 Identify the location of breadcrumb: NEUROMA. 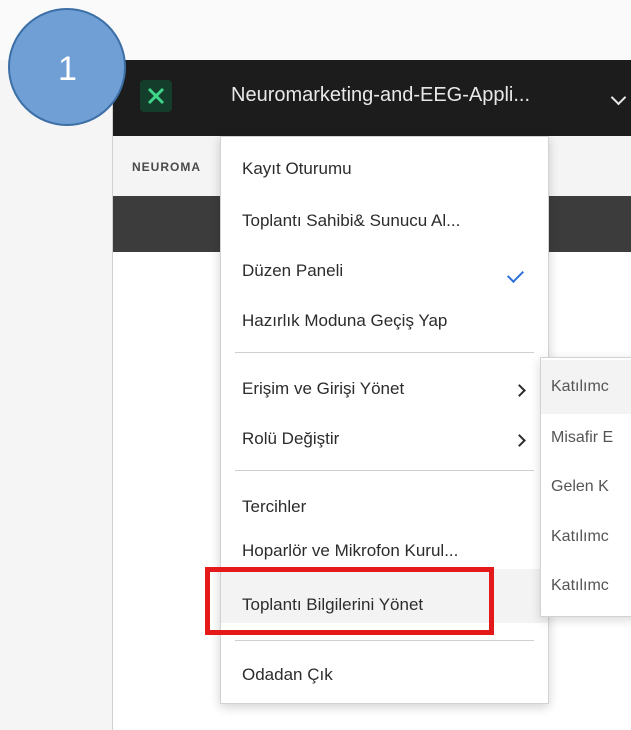
(166, 167).